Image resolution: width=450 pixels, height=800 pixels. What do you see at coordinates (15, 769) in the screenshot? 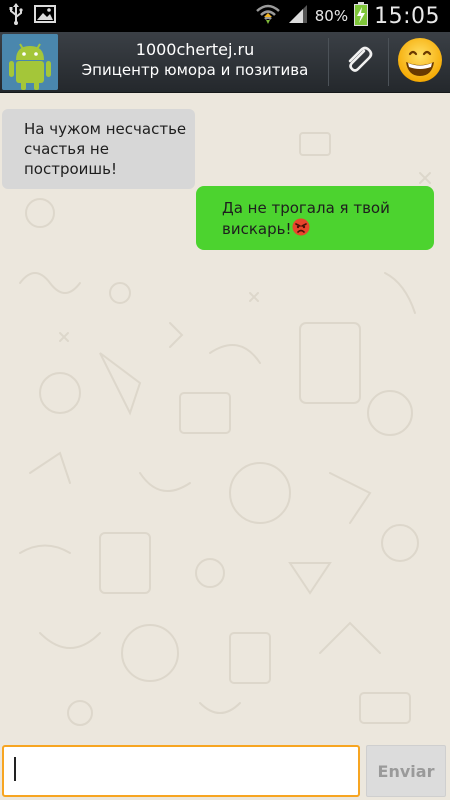
I see `text-caret` at bounding box center [15, 769].